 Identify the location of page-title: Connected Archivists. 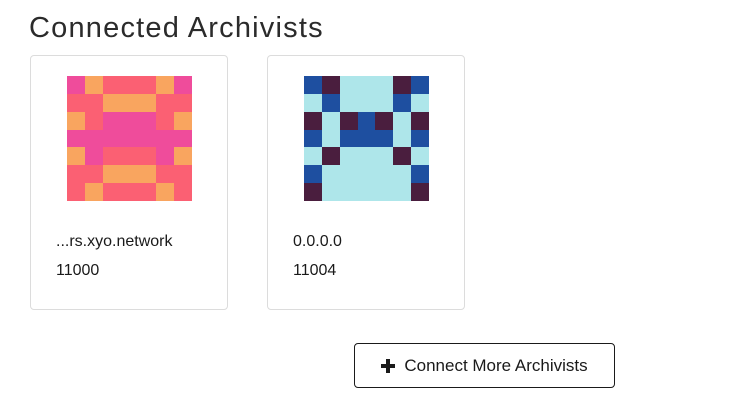
(176, 28).